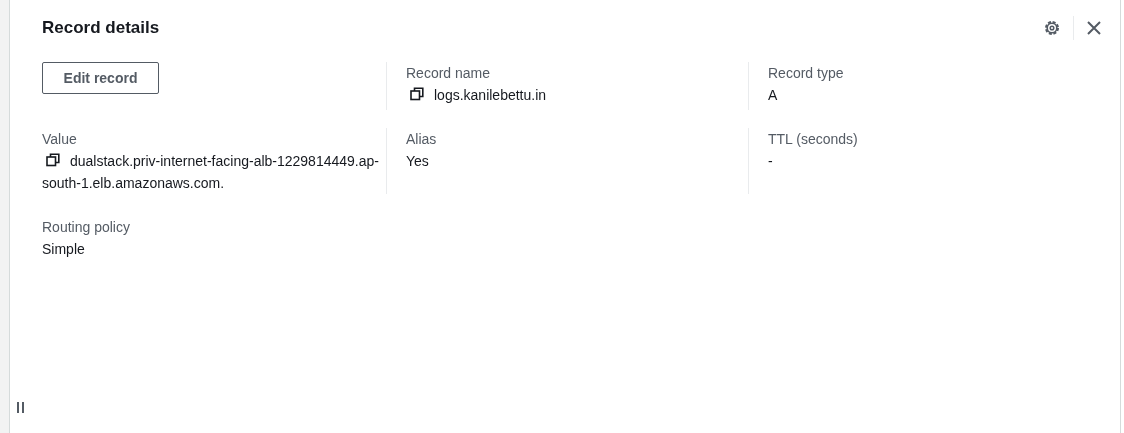 This screenshot has width=1124, height=433. I want to click on field-label: Alias, so click(421, 139).